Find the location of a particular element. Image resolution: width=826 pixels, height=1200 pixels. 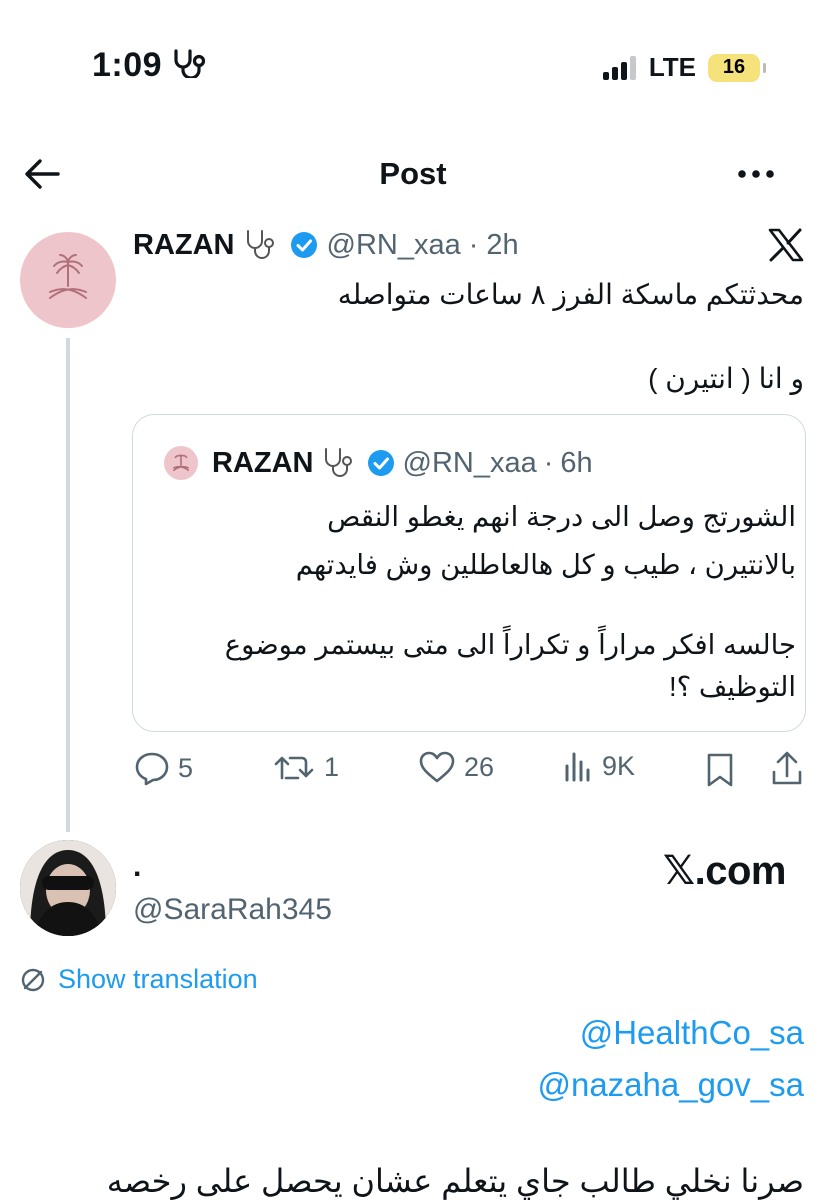

author-name: RAZAN is located at coordinates (184, 245).